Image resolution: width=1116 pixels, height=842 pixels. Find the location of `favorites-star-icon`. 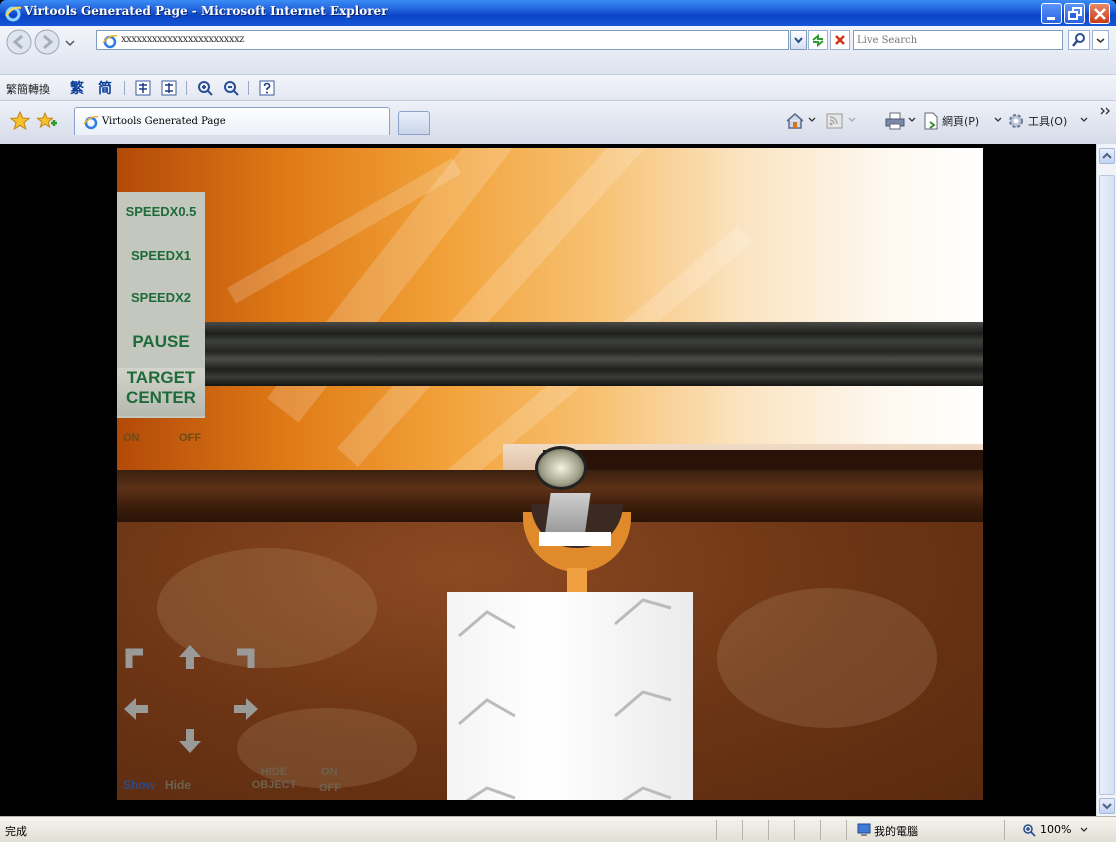

favorites-star-icon is located at coordinates (20, 121).